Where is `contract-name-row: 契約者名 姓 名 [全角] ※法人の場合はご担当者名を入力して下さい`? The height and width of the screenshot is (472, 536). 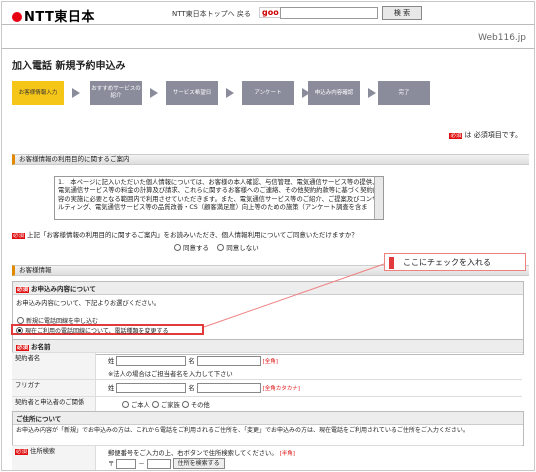 contract-name-row: 契約者名 姓 名 [全角] ※法人の場合はご担当者名を入力して下さい is located at coordinates (267, 365).